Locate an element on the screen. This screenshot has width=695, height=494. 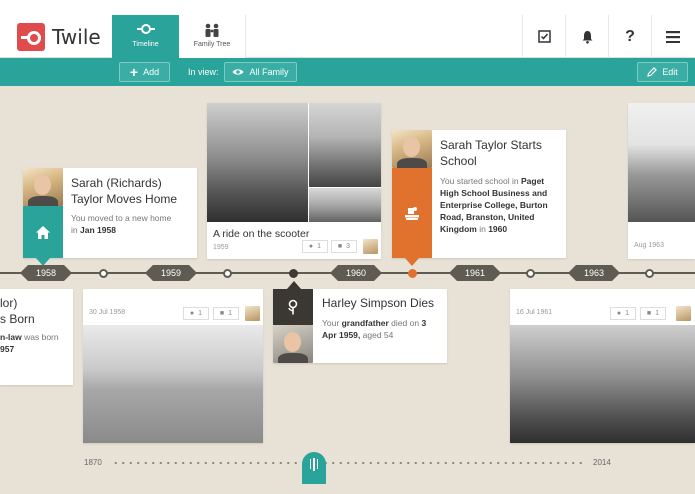
toolbar: + Add In view: All Family Edit is located at coordinates (347, 72).